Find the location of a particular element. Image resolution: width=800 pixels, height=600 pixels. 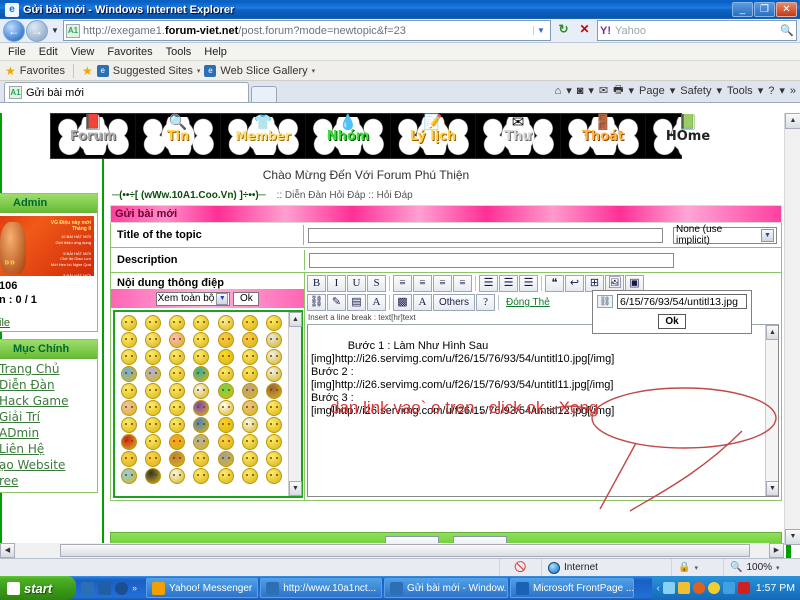

media-quick-icon is located at coordinates (121, 588).